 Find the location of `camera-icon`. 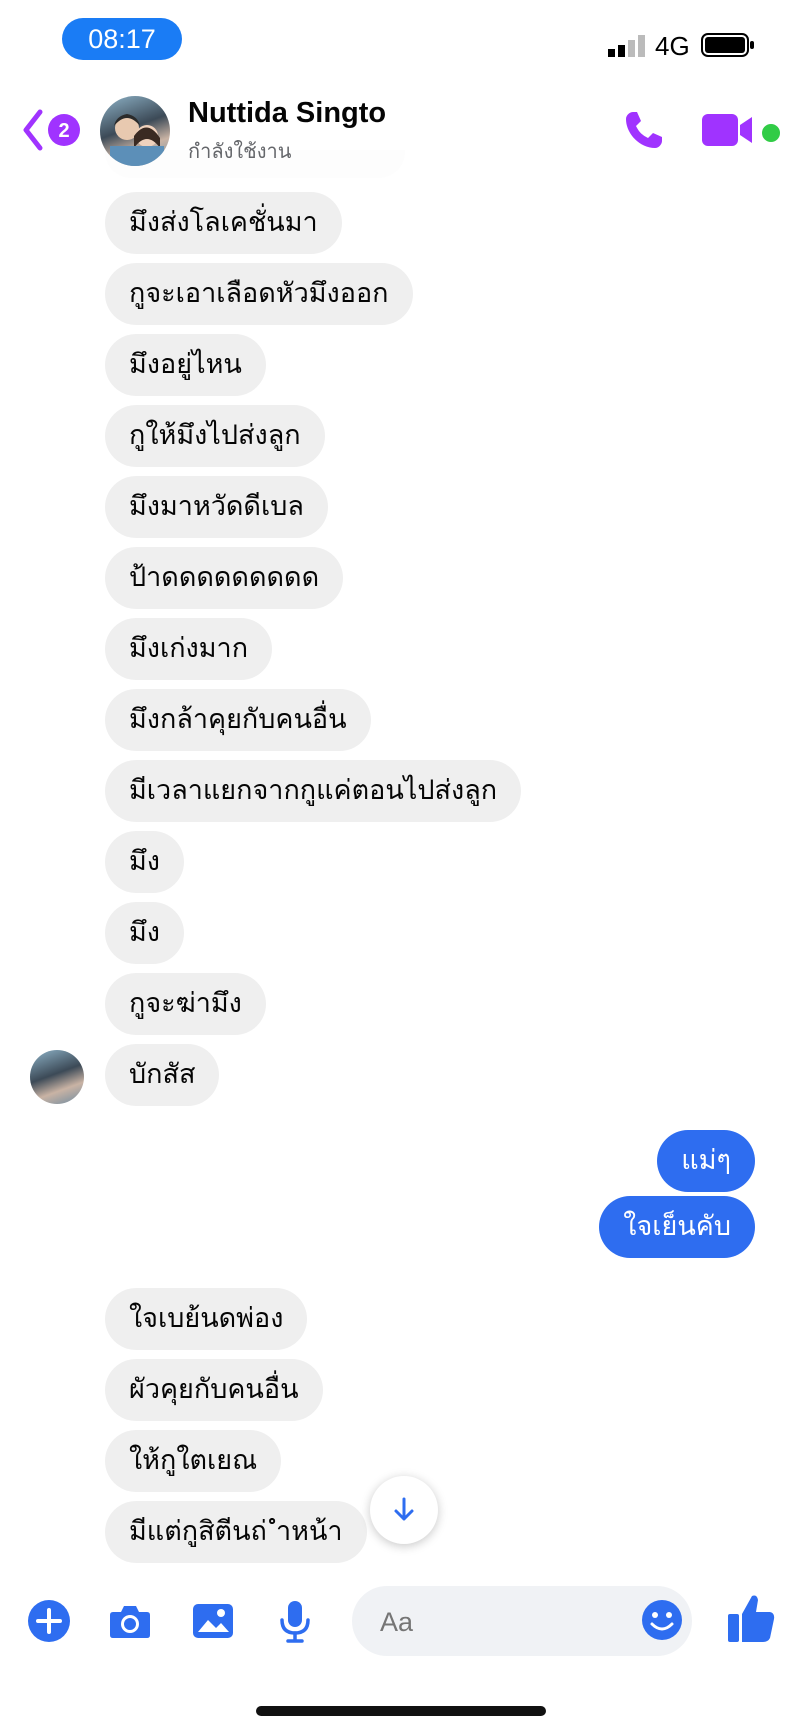

camera-icon is located at coordinates (130, 1621).